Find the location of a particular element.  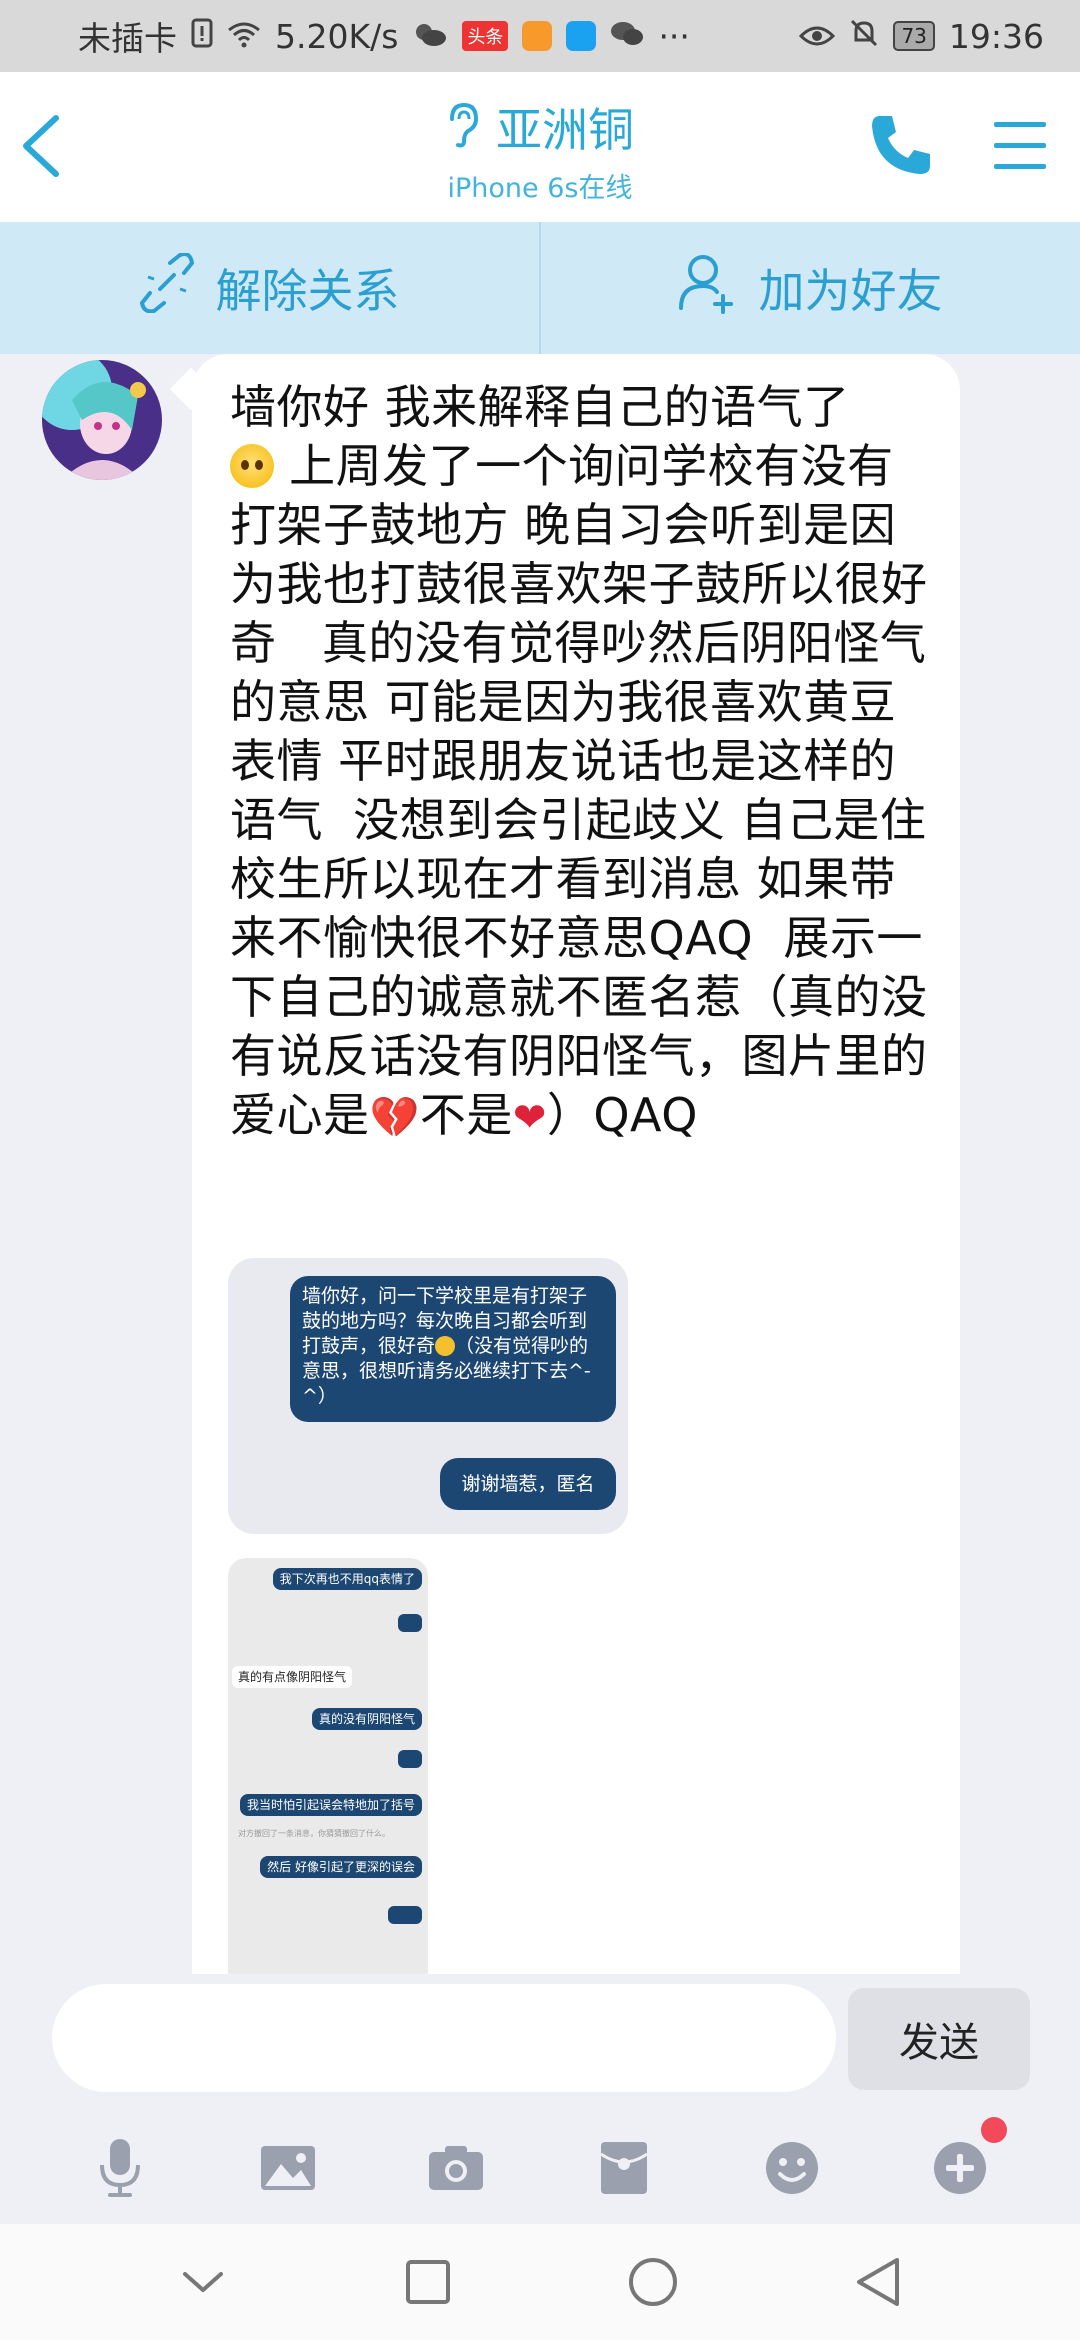

clock-text: 19:36 is located at coordinates (996, 36).